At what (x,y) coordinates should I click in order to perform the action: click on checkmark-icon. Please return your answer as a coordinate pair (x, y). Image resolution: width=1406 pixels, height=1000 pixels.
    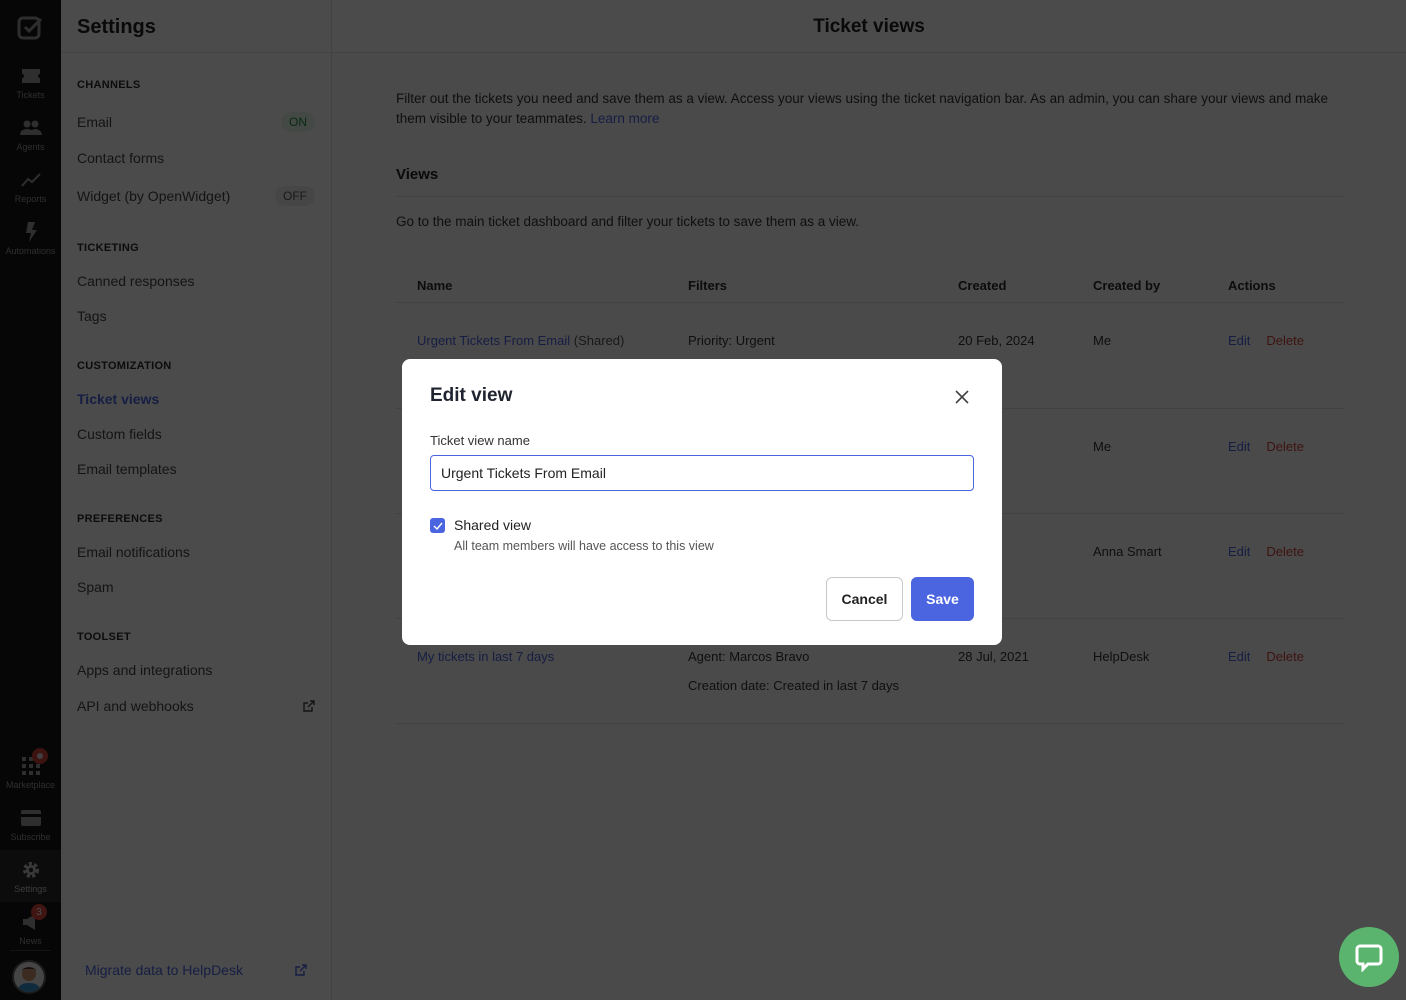
    Looking at the image, I should click on (438, 526).